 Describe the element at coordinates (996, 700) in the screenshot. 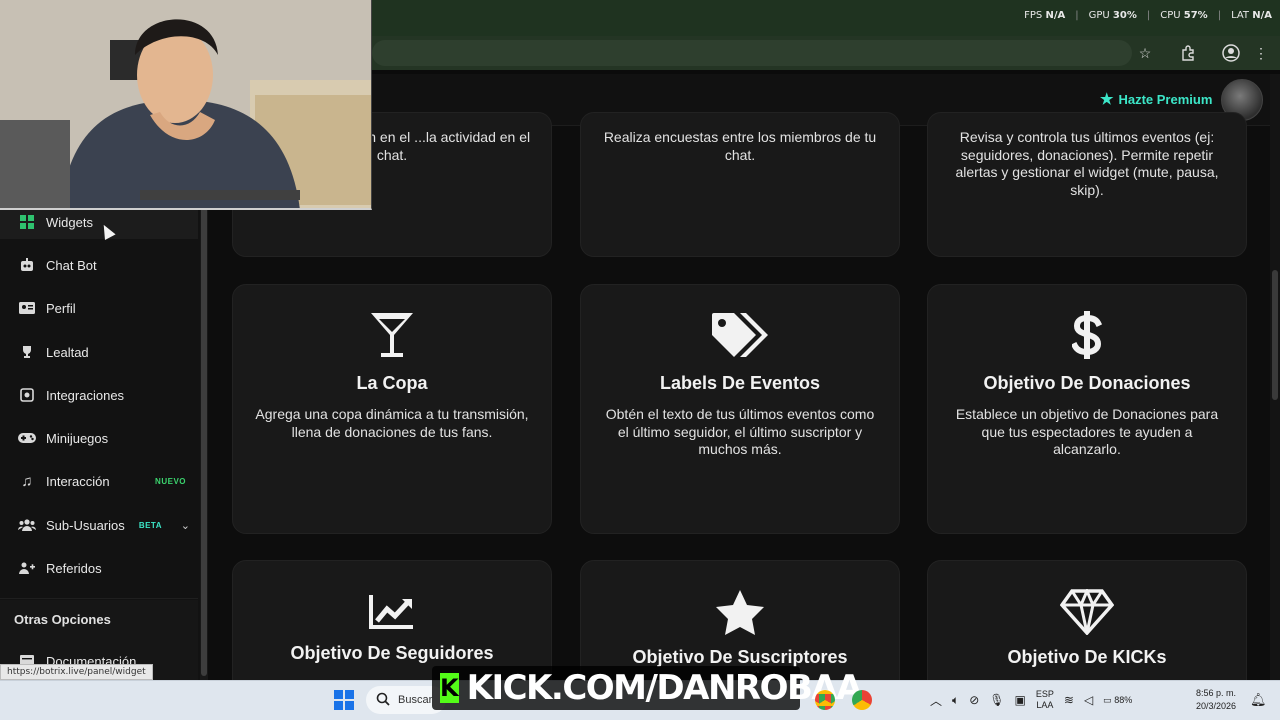

I see `microphone-icon: 🎙︎` at that location.